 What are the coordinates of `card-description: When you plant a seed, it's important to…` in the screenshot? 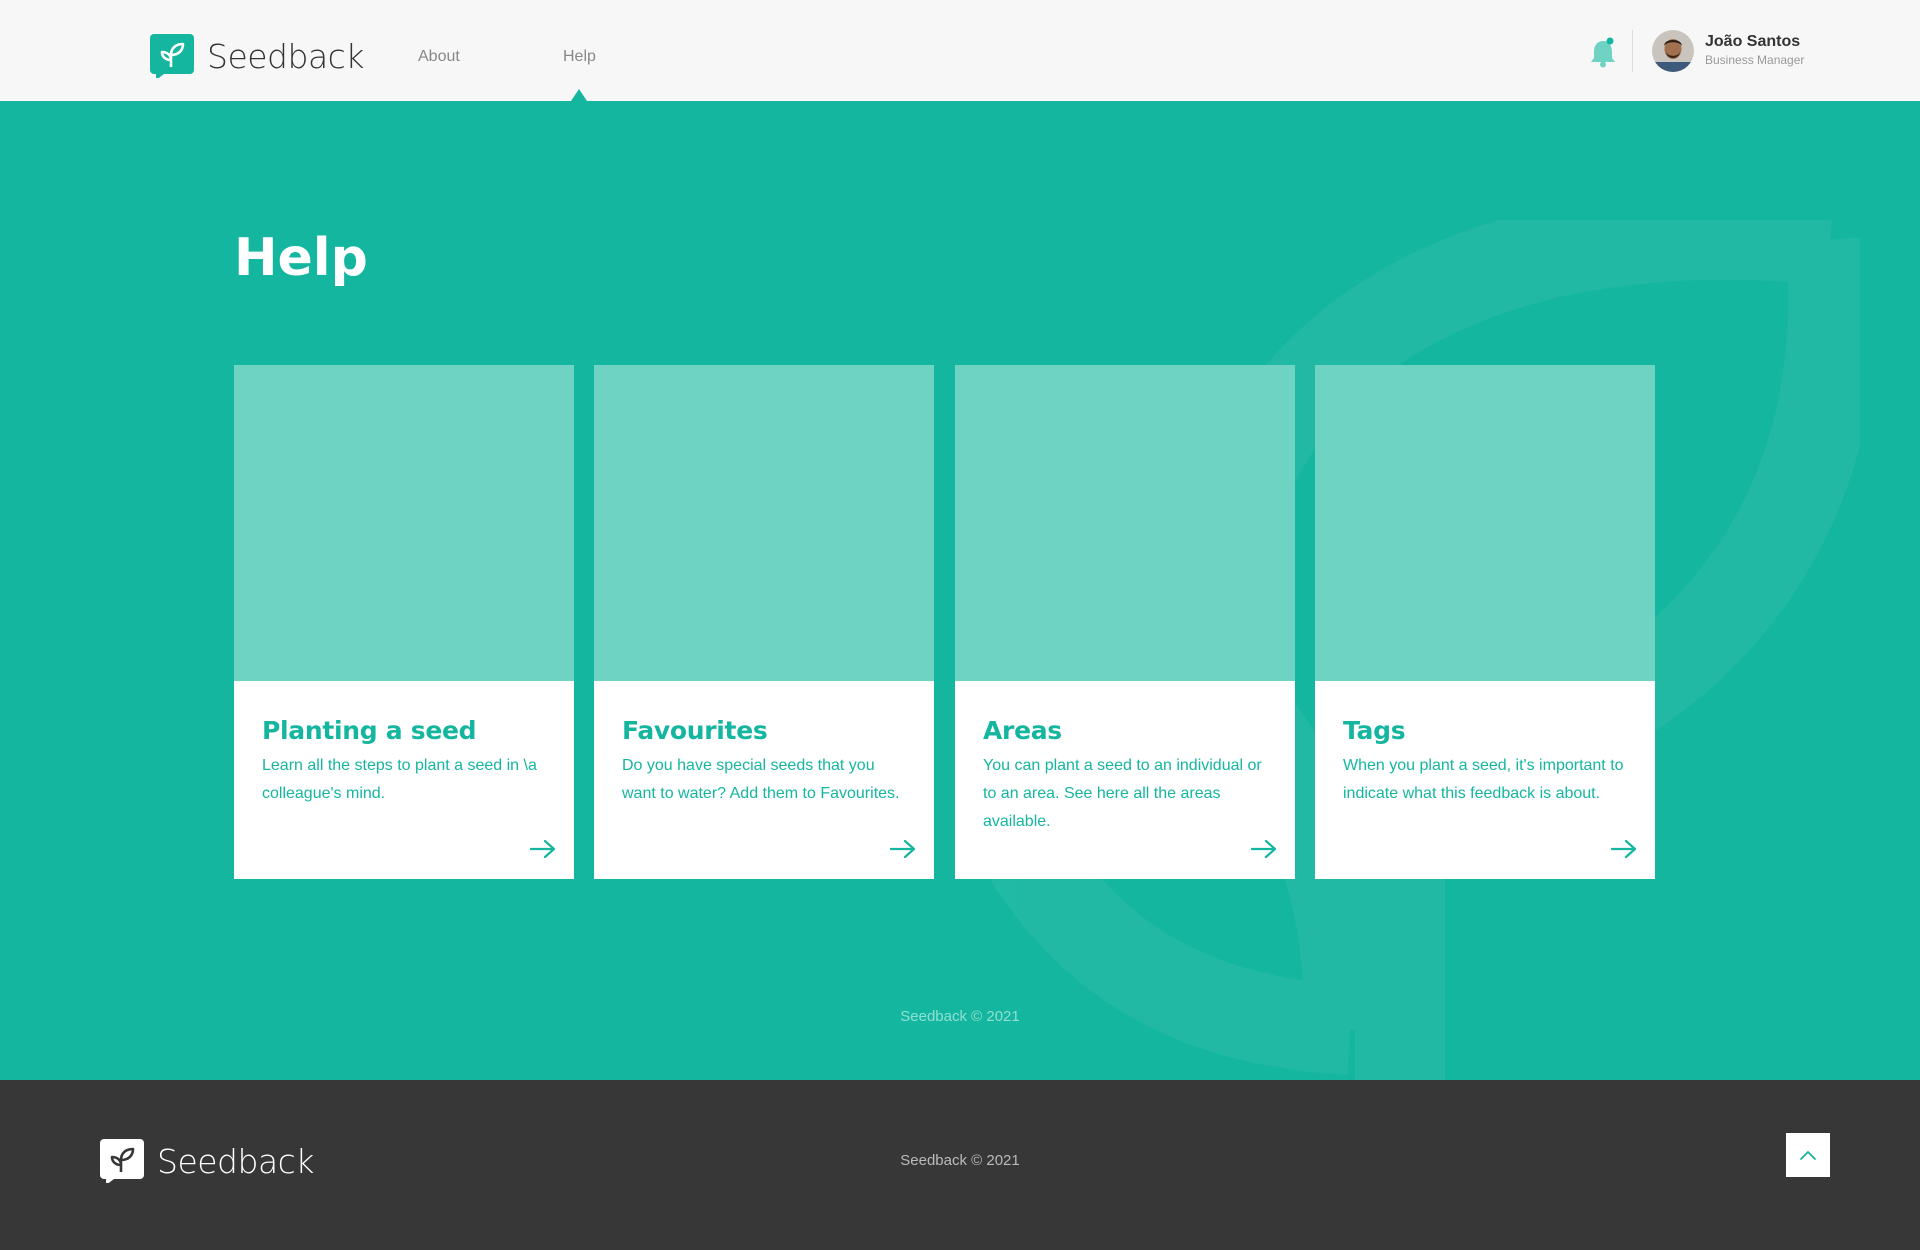 It's located at (1483, 779).